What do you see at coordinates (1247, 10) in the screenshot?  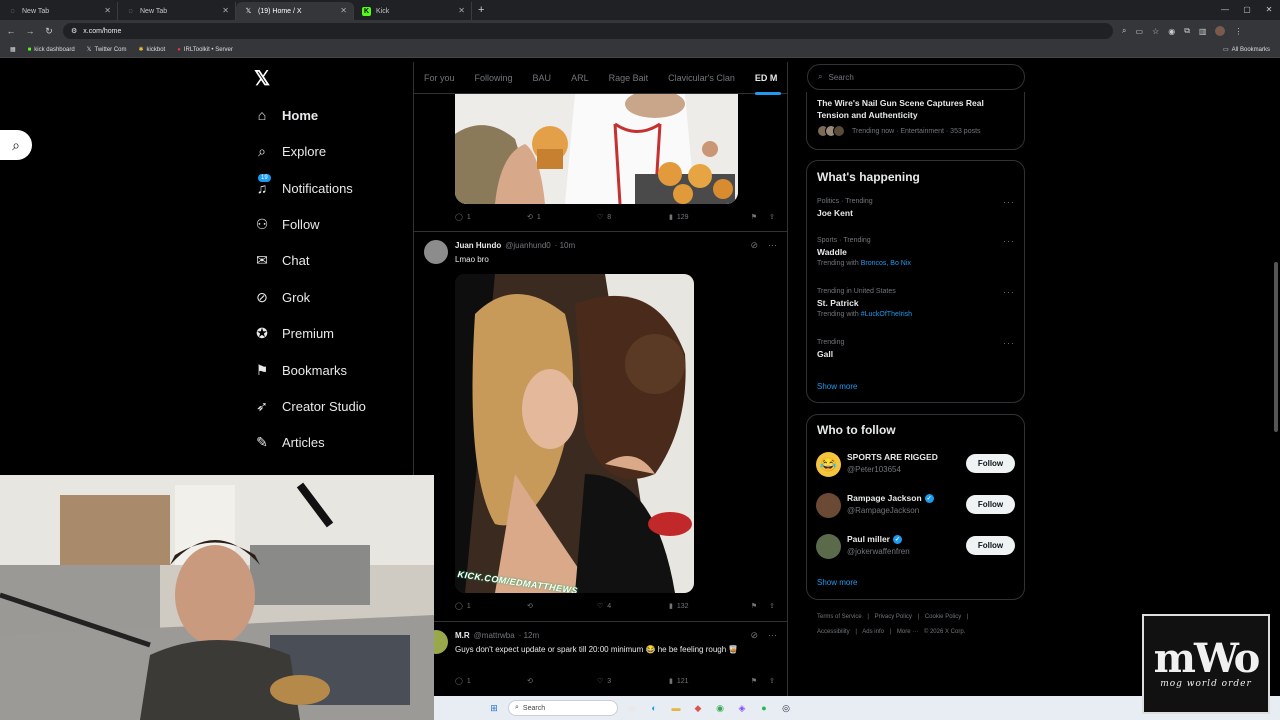 I see `maximize-icon: ▢` at bounding box center [1247, 10].